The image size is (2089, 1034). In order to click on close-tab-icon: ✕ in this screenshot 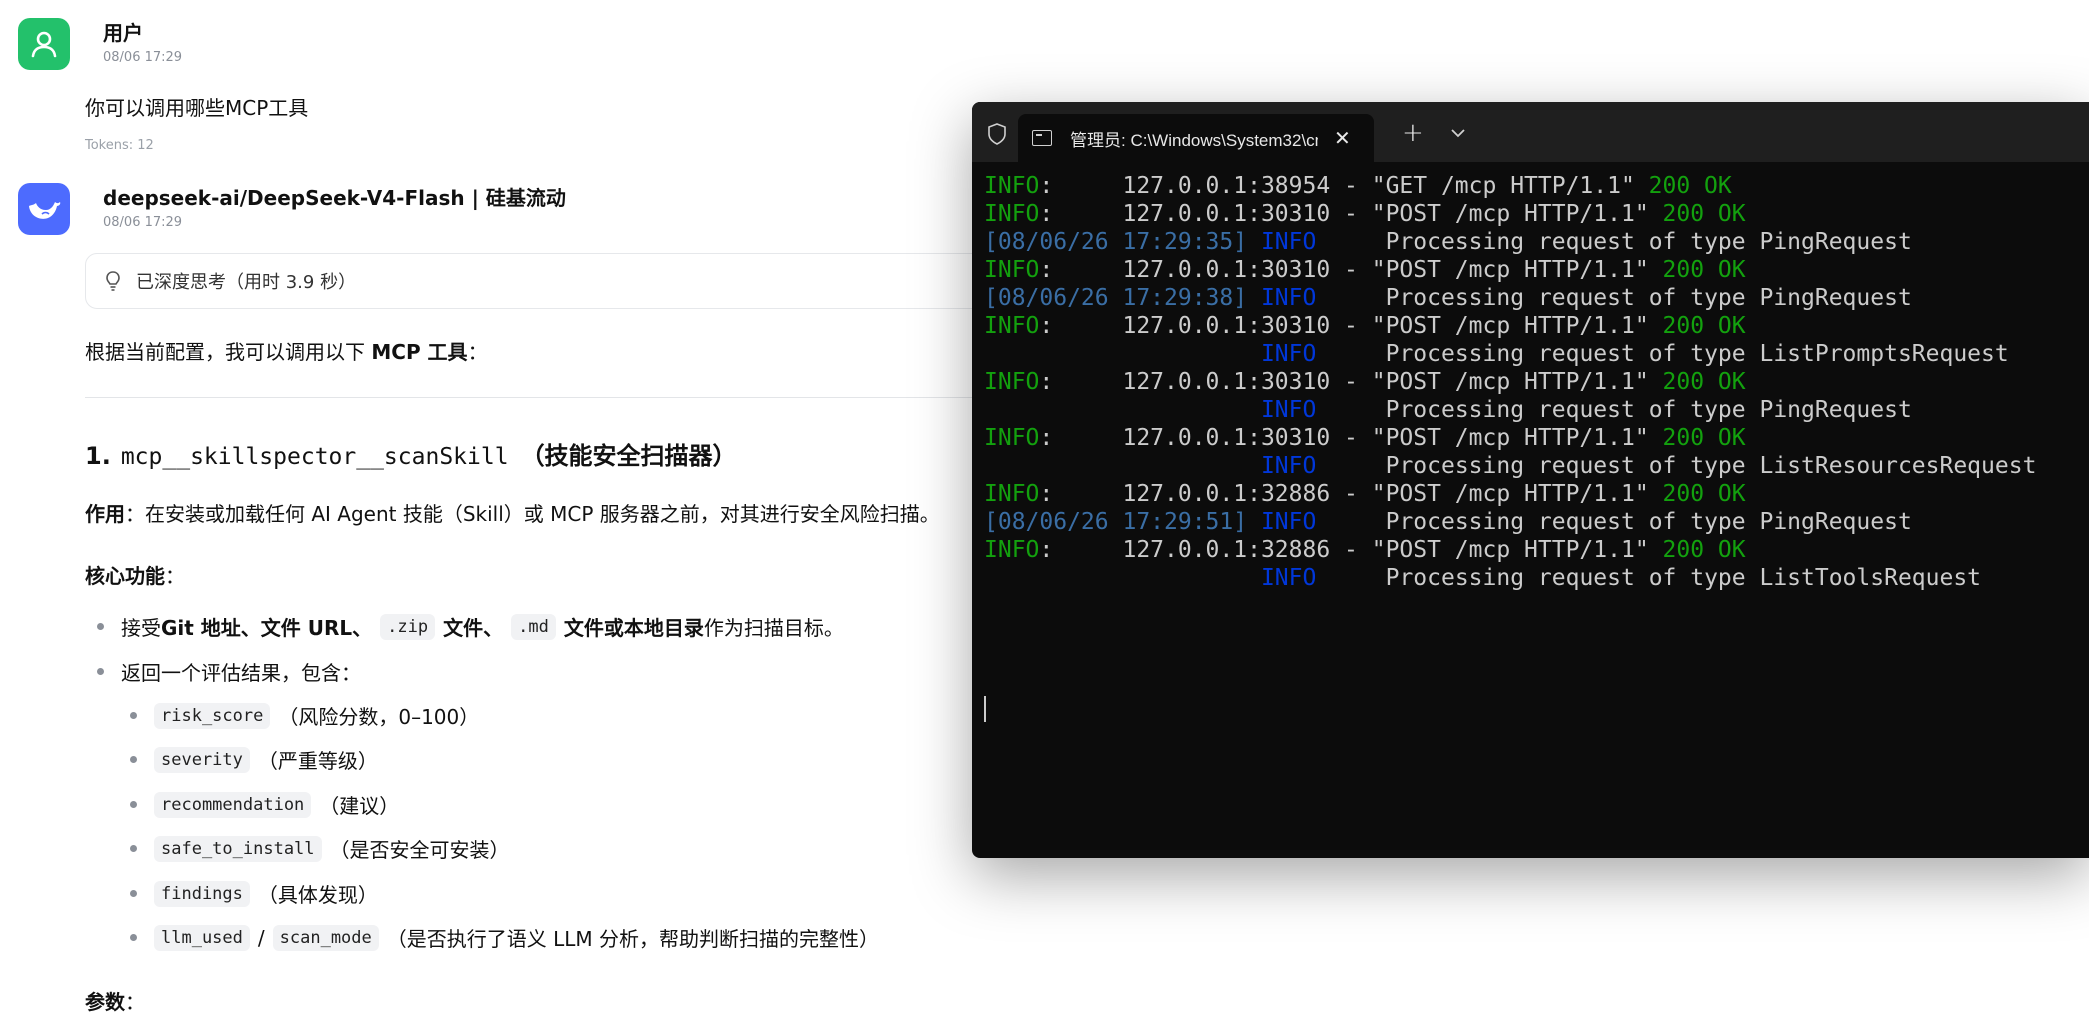, I will do `click(1342, 138)`.